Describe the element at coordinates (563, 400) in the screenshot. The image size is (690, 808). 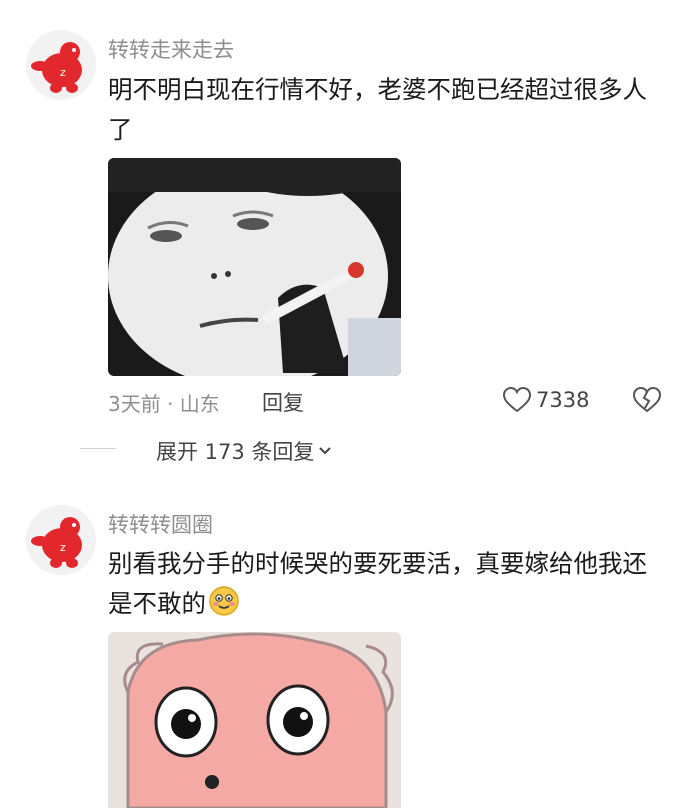
I see `like-count: 7338` at that location.